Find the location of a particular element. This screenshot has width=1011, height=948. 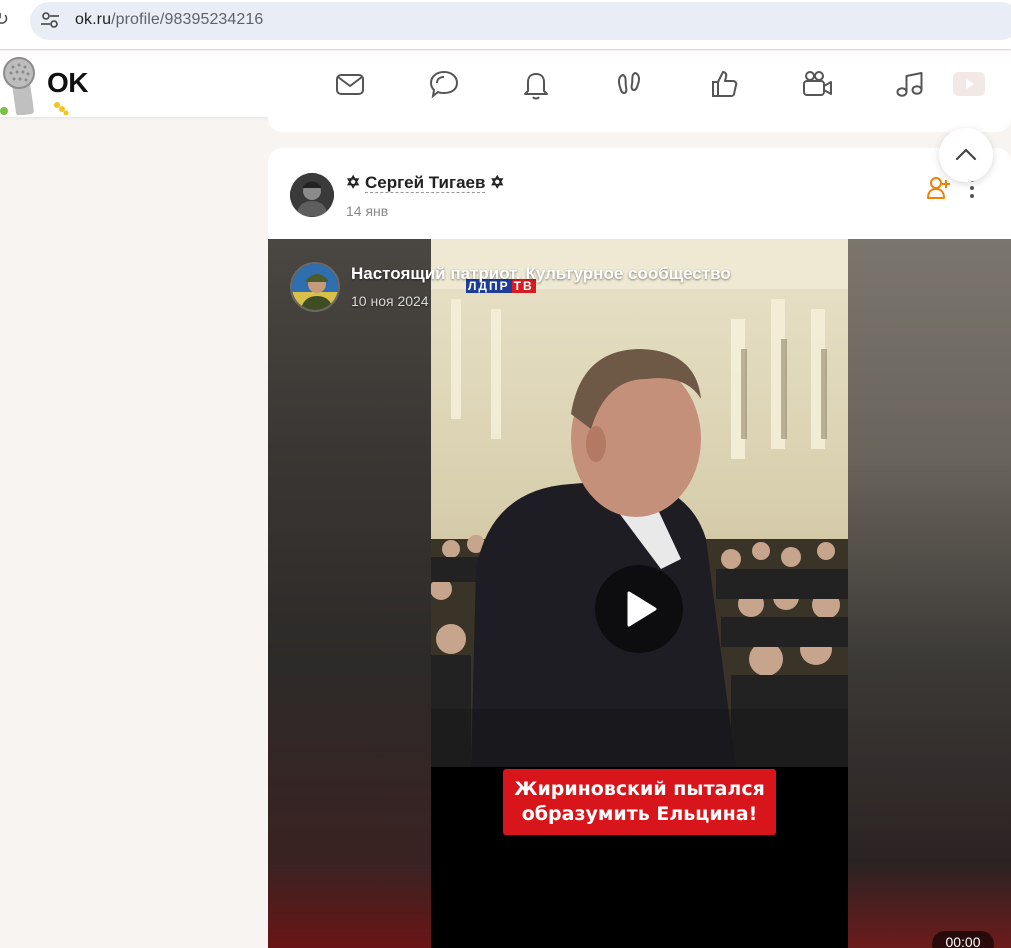

video-caption: Жириновский пытался образумить Ельцина! is located at coordinates (639, 802).